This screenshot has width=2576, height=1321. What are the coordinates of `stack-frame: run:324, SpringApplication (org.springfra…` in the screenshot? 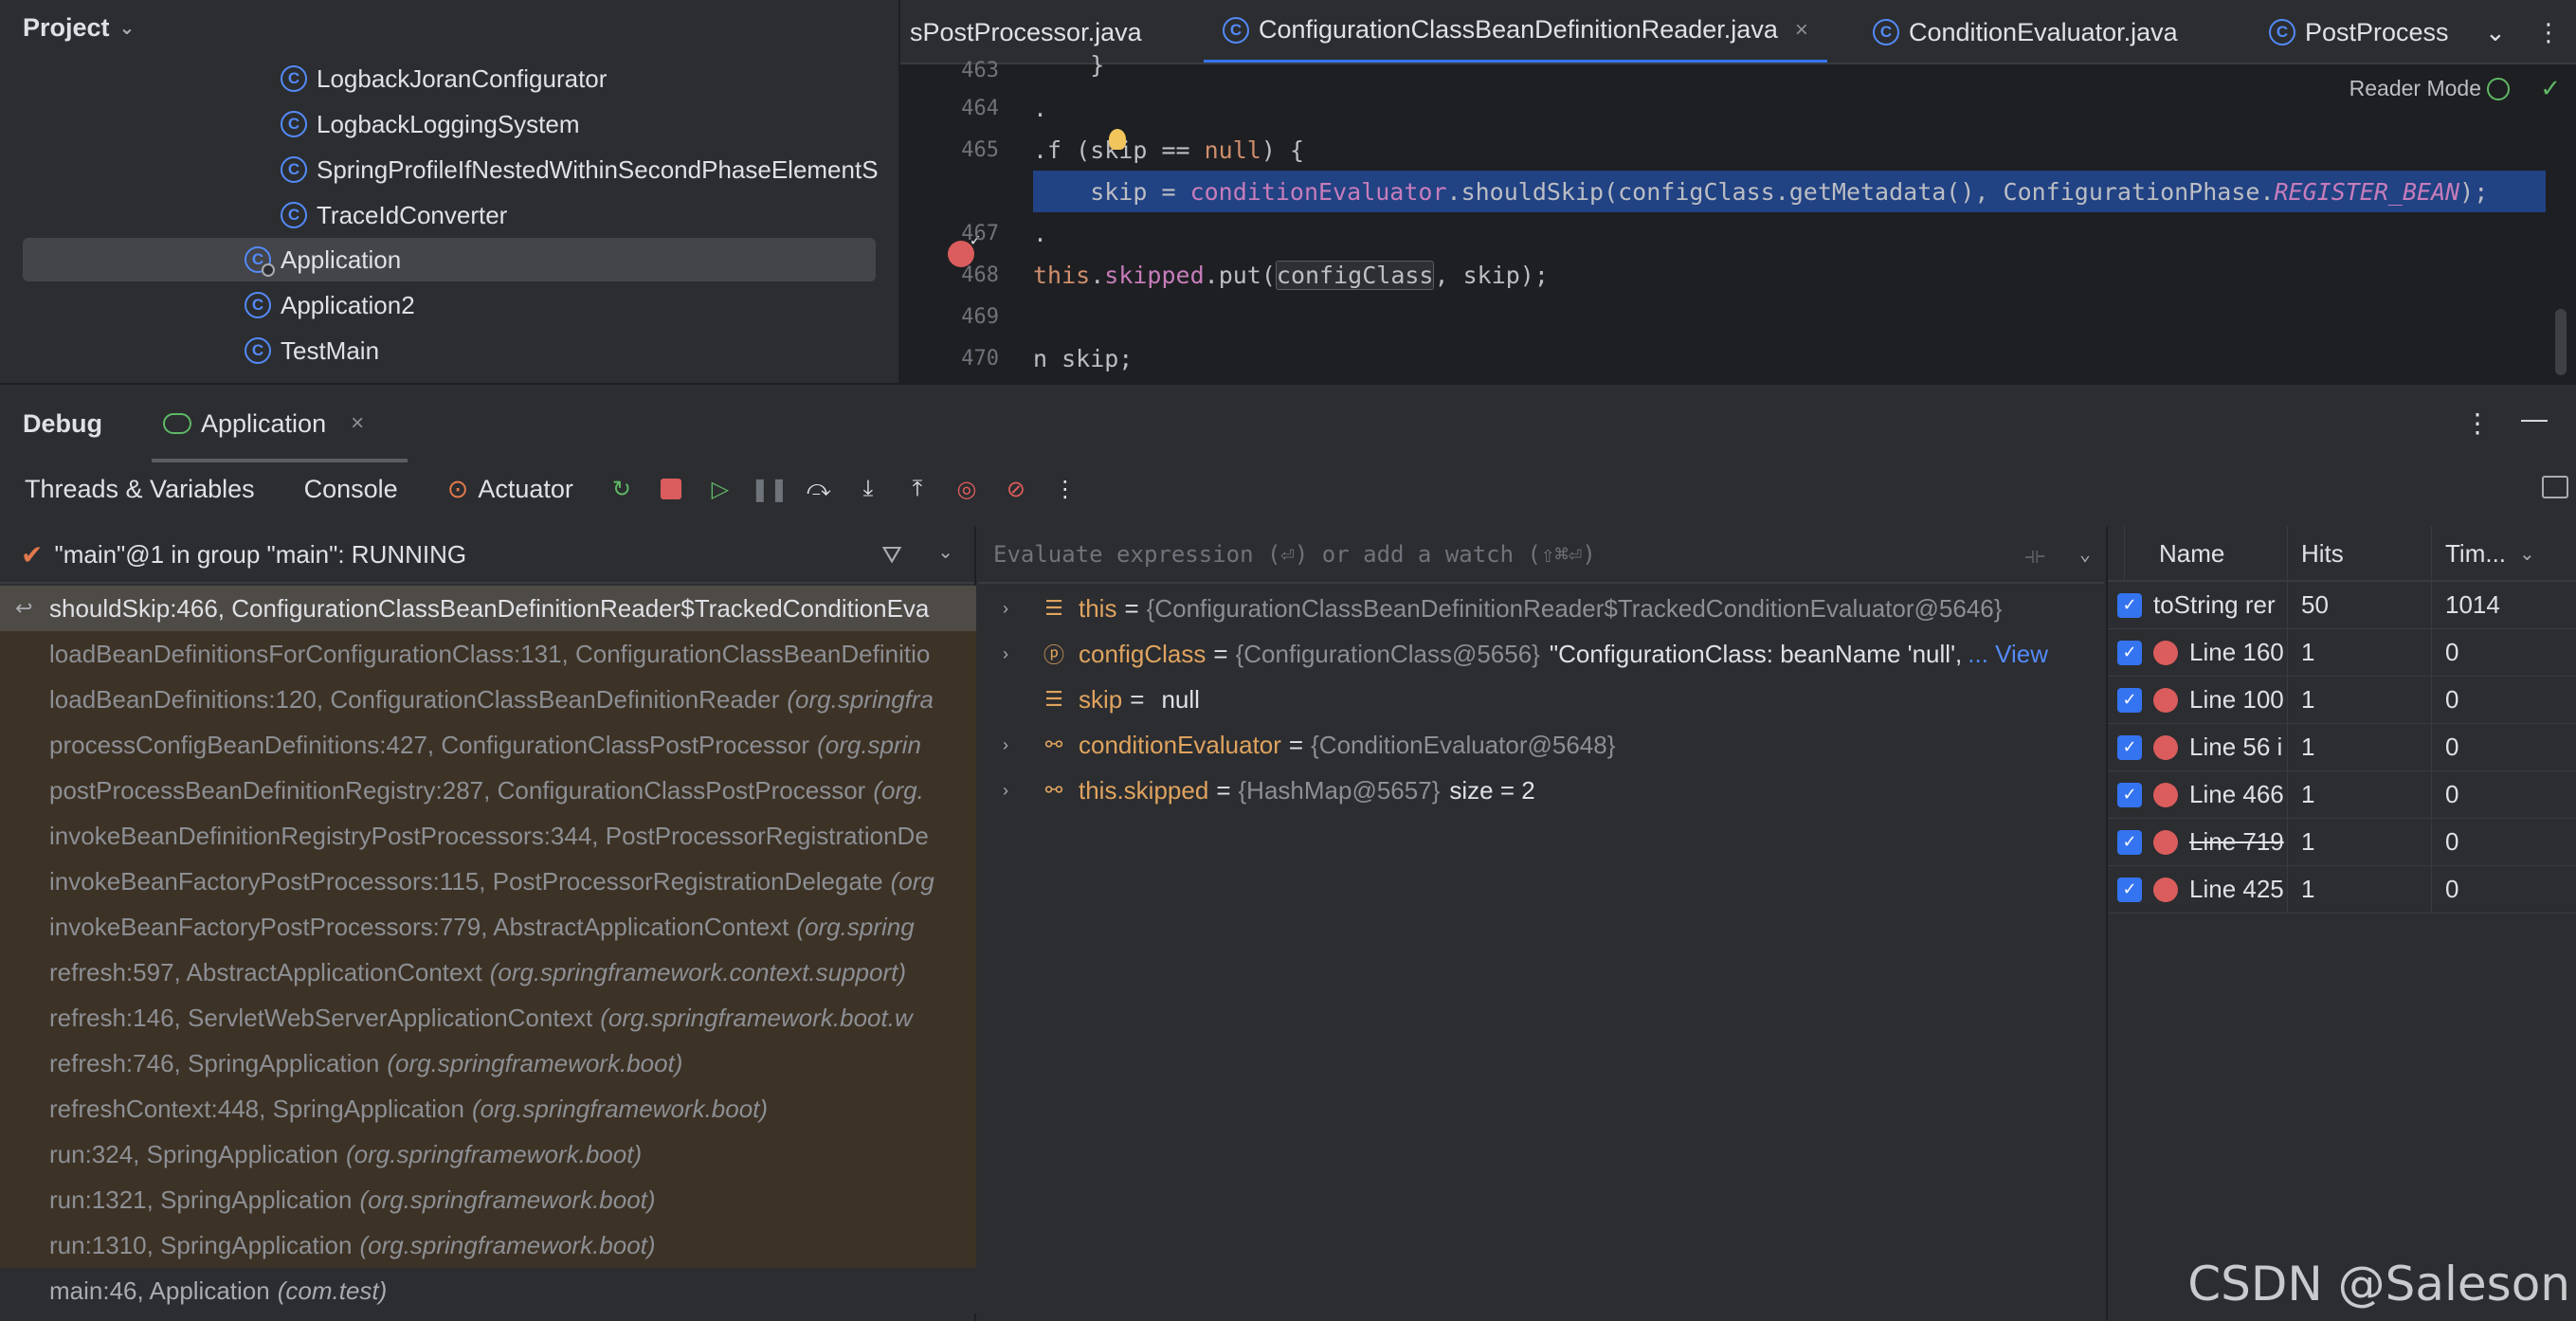 It's located at (488, 1154).